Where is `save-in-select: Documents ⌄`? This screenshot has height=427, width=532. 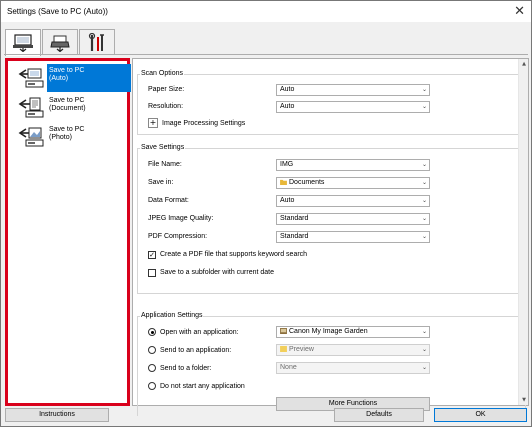 save-in-select: Documents ⌄ is located at coordinates (353, 183).